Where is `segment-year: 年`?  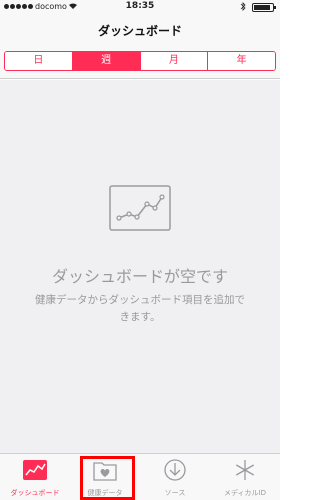
segment-year: 年 is located at coordinates (241, 61).